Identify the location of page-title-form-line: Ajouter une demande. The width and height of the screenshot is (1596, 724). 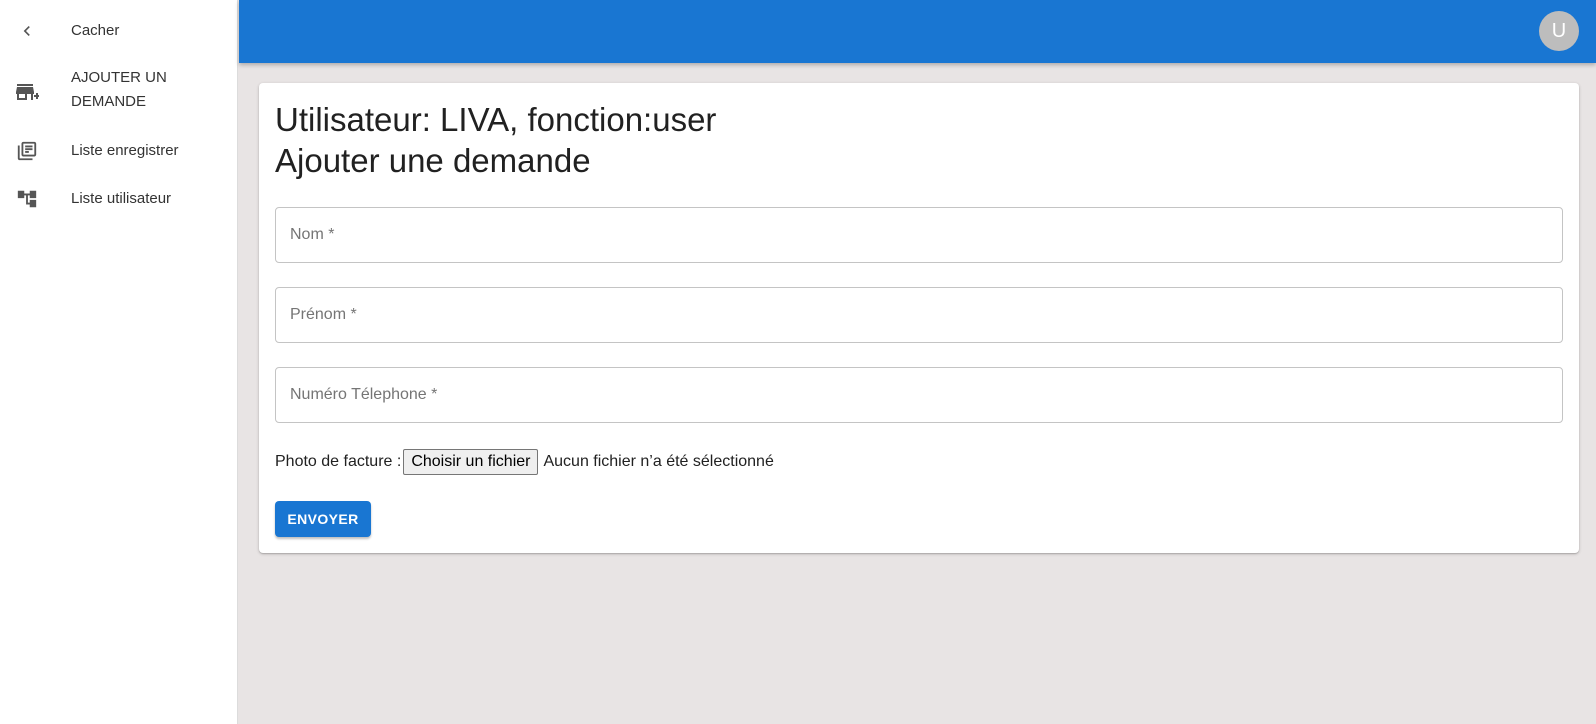
(433, 160).